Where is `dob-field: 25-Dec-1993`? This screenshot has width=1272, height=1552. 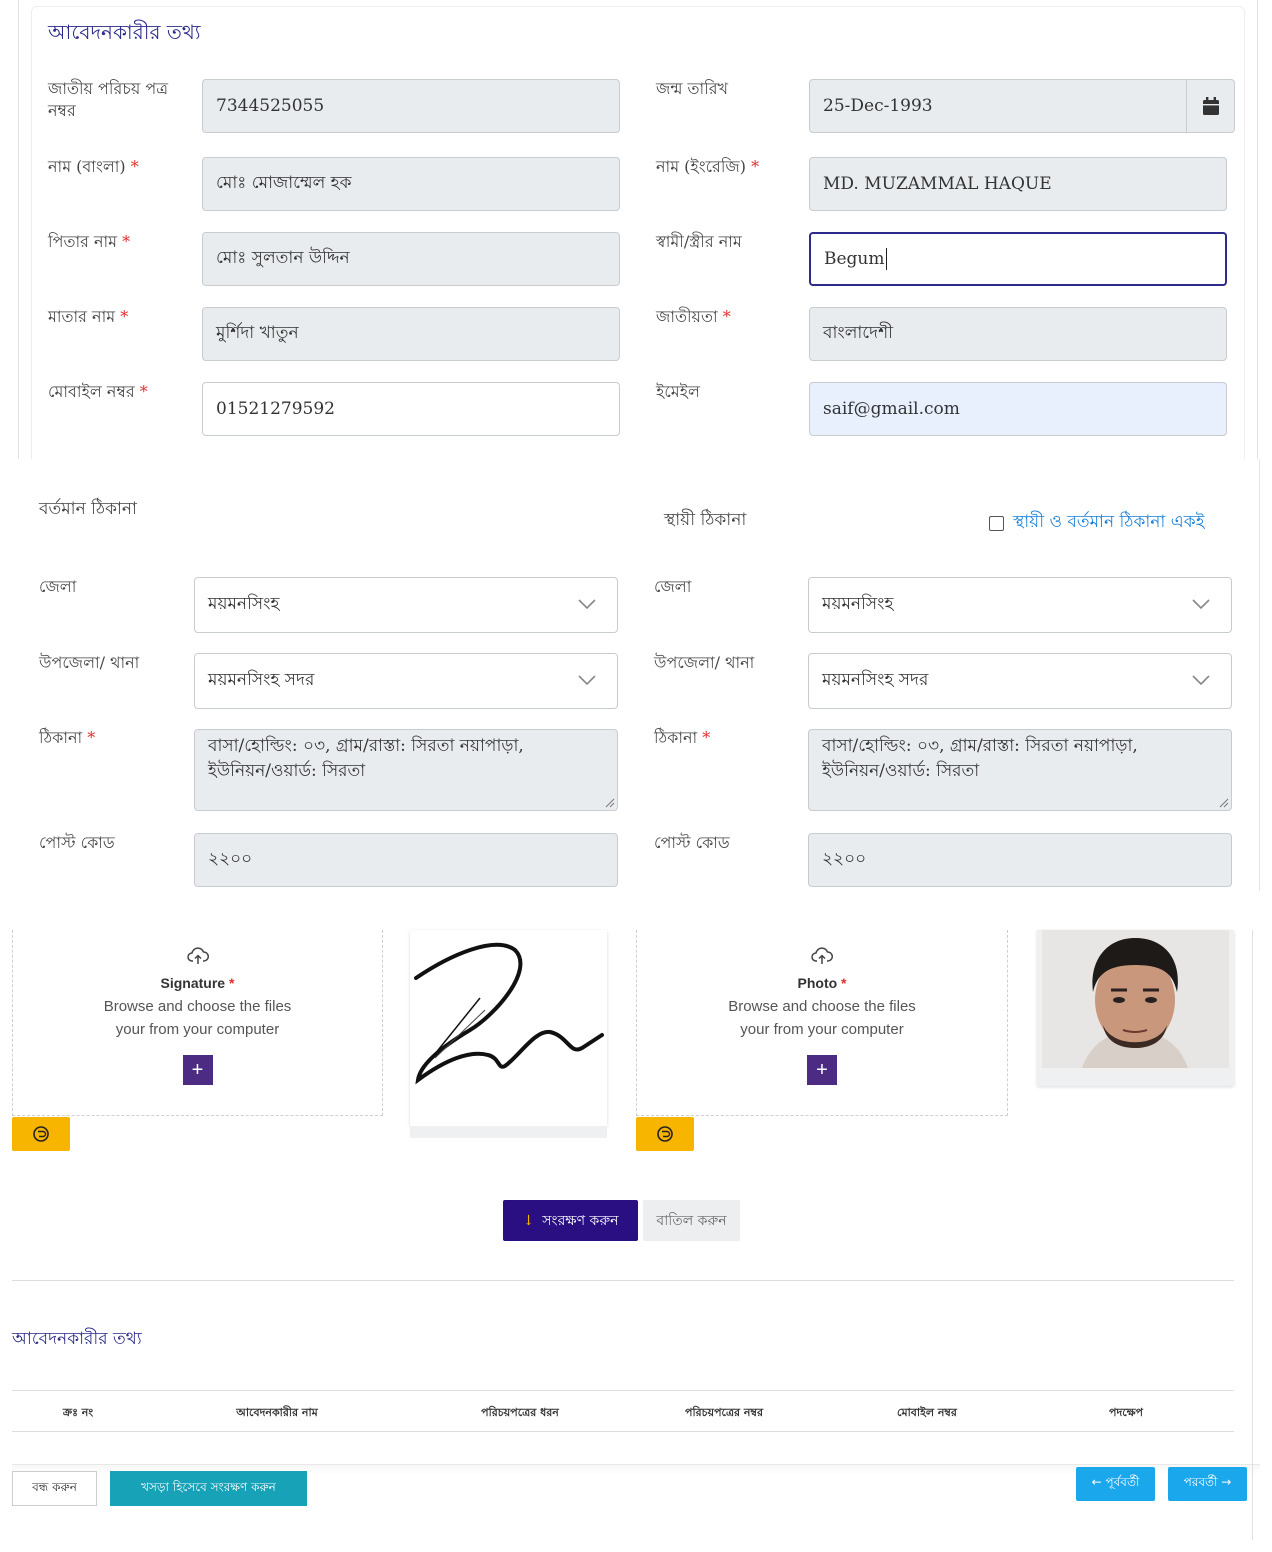
dob-field: 25-Dec-1993 is located at coordinates (1022, 106).